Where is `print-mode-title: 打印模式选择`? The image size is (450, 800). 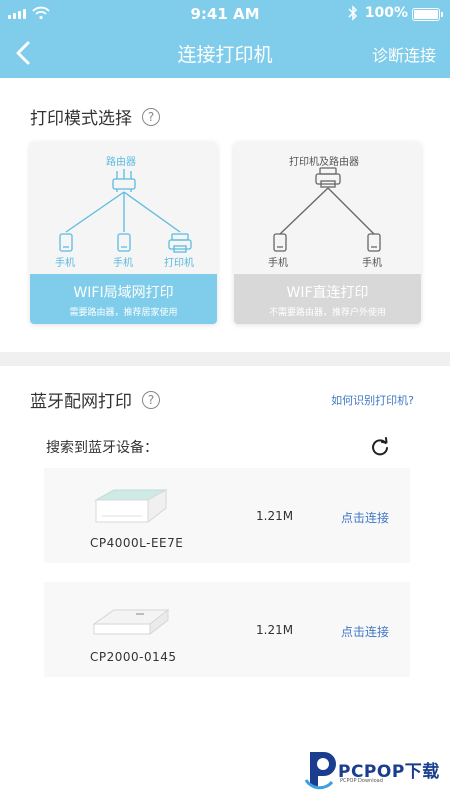 print-mode-title: 打印模式选择 is located at coordinates (81, 119).